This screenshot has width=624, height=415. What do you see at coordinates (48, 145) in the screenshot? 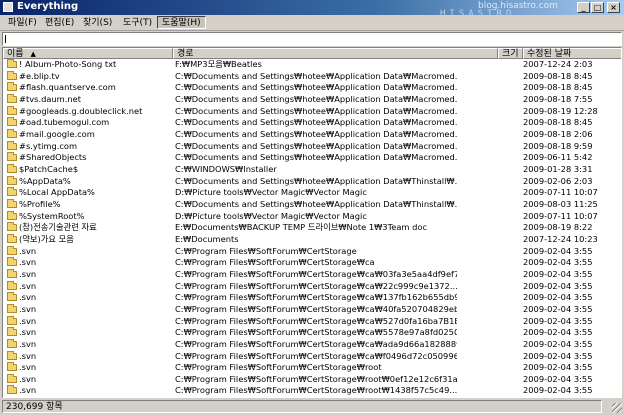
I see `item-name: #s.ytimg.com` at bounding box center [48, 145].